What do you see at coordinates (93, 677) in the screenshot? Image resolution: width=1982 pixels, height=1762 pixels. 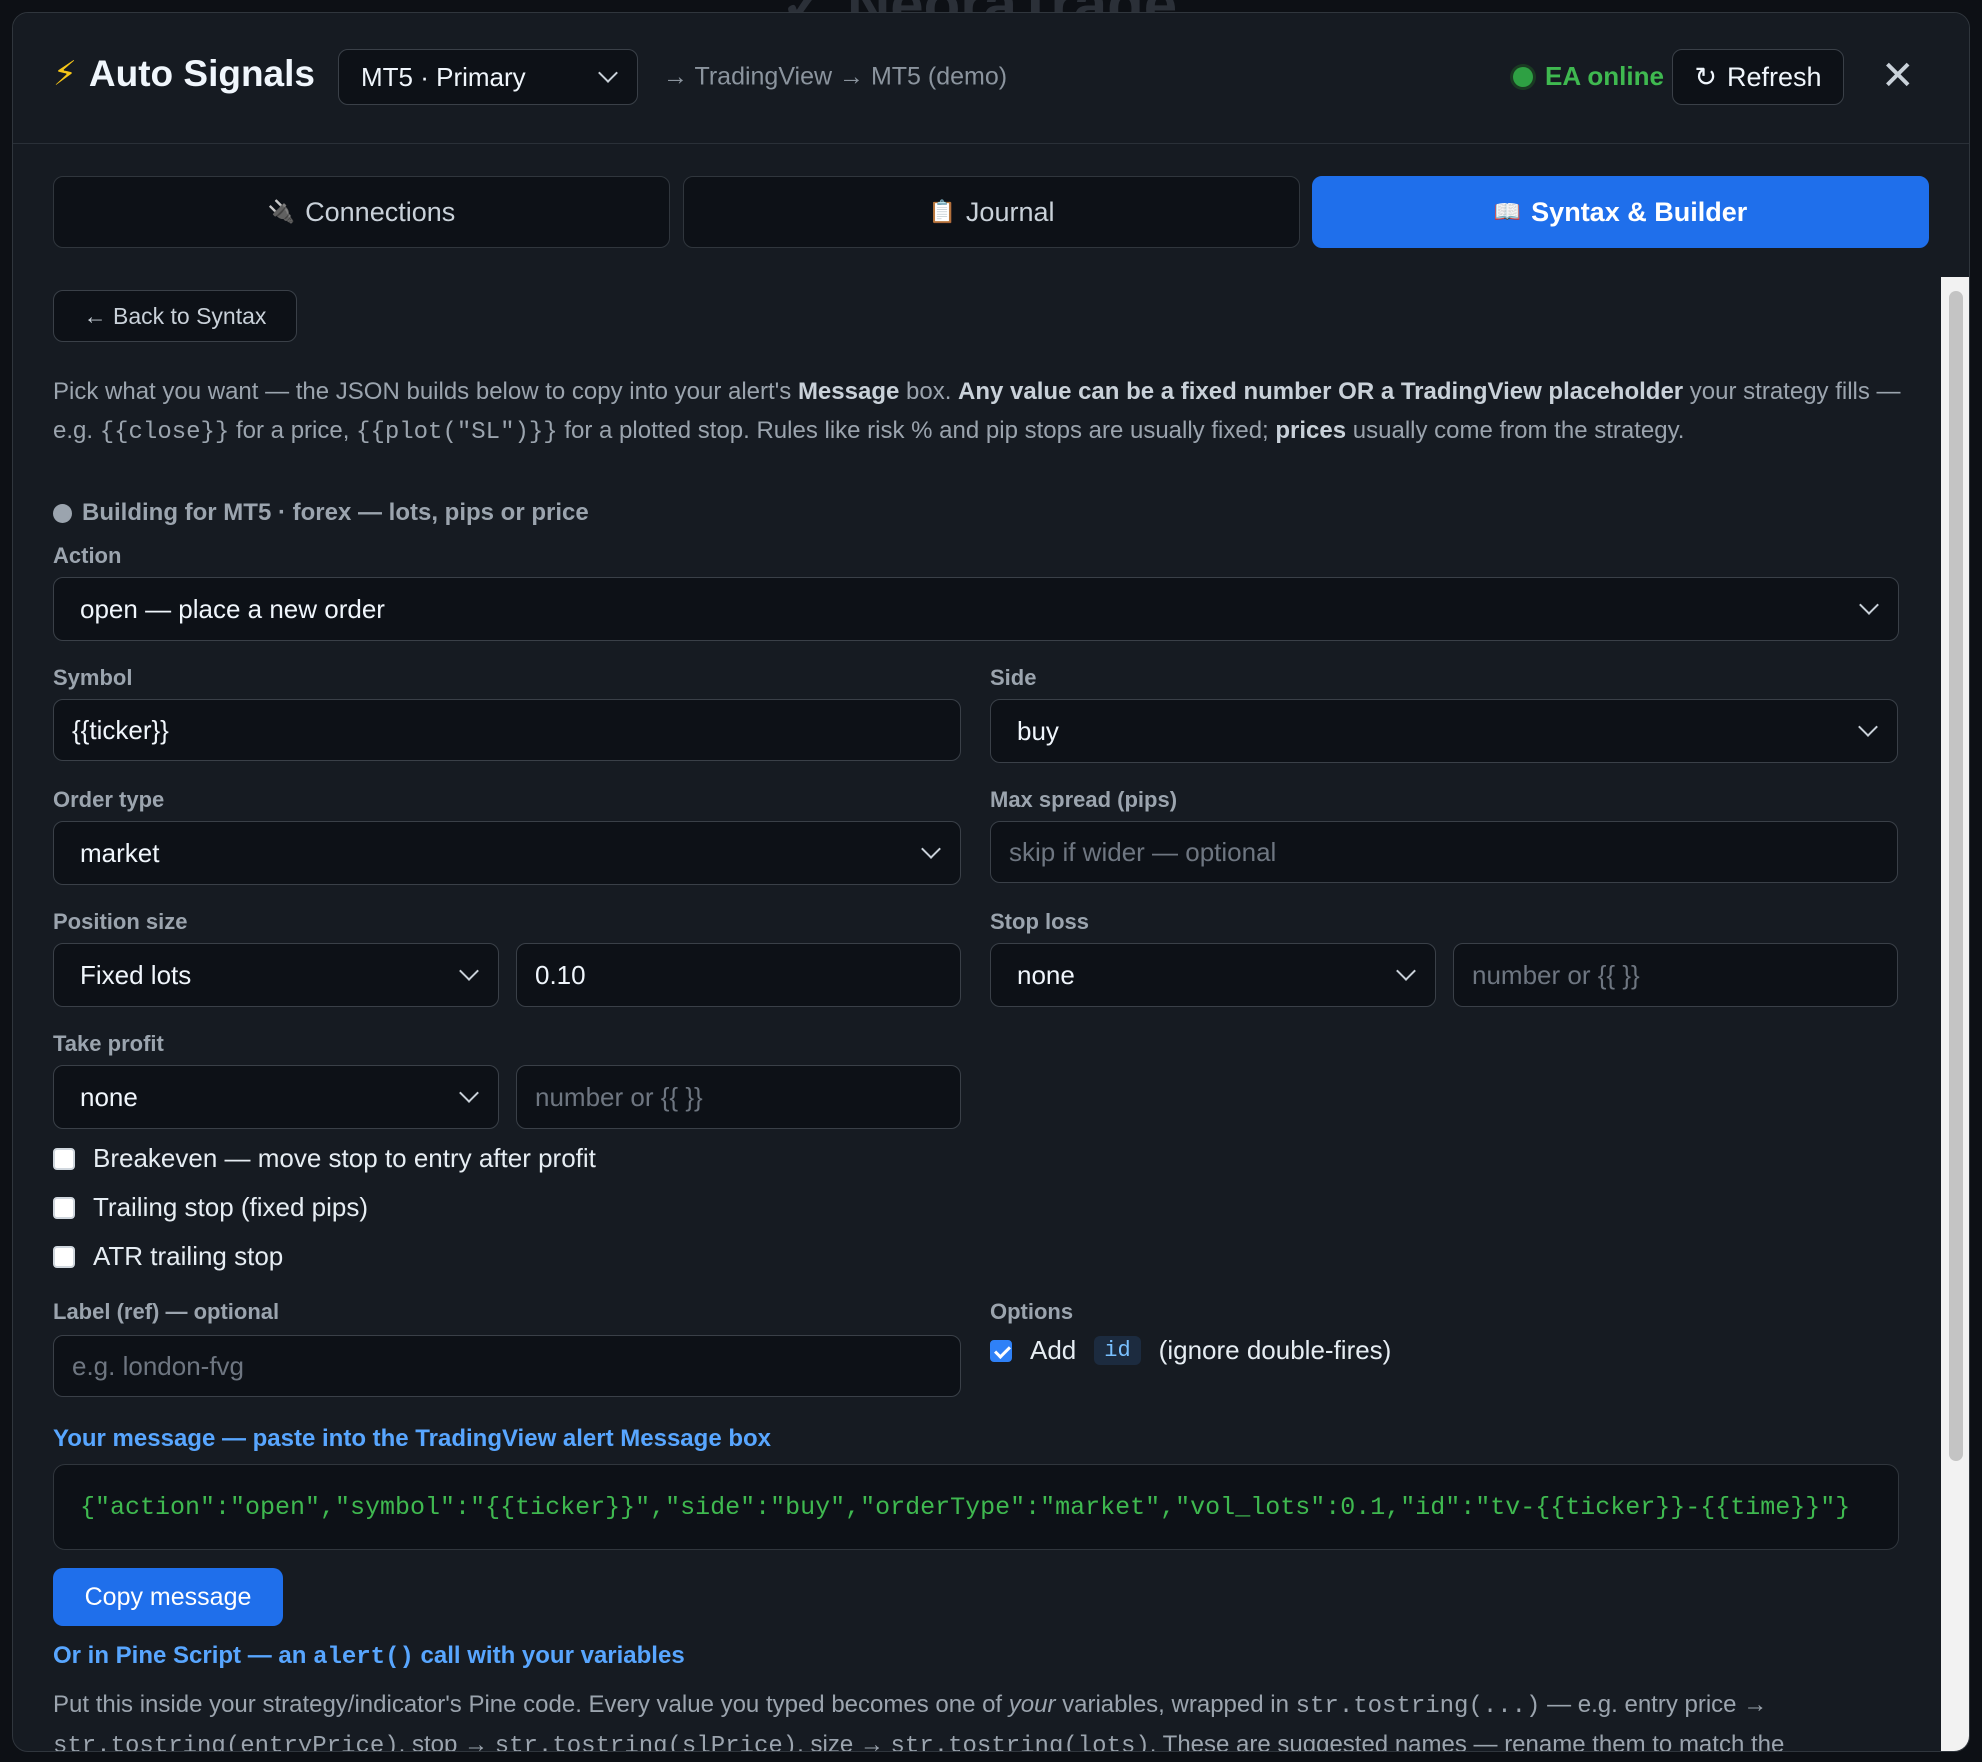 I see `symbol-label: Symbol` at bounding box center [93, 677].